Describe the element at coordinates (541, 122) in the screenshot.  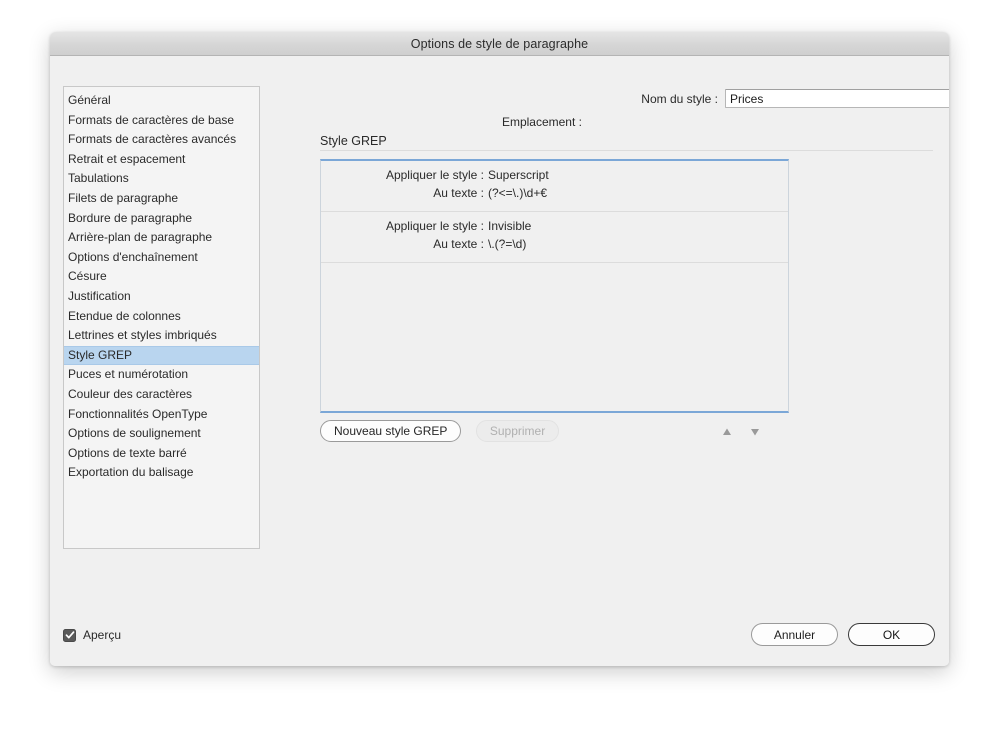
I see `location-label: Emplacement :` at that location.